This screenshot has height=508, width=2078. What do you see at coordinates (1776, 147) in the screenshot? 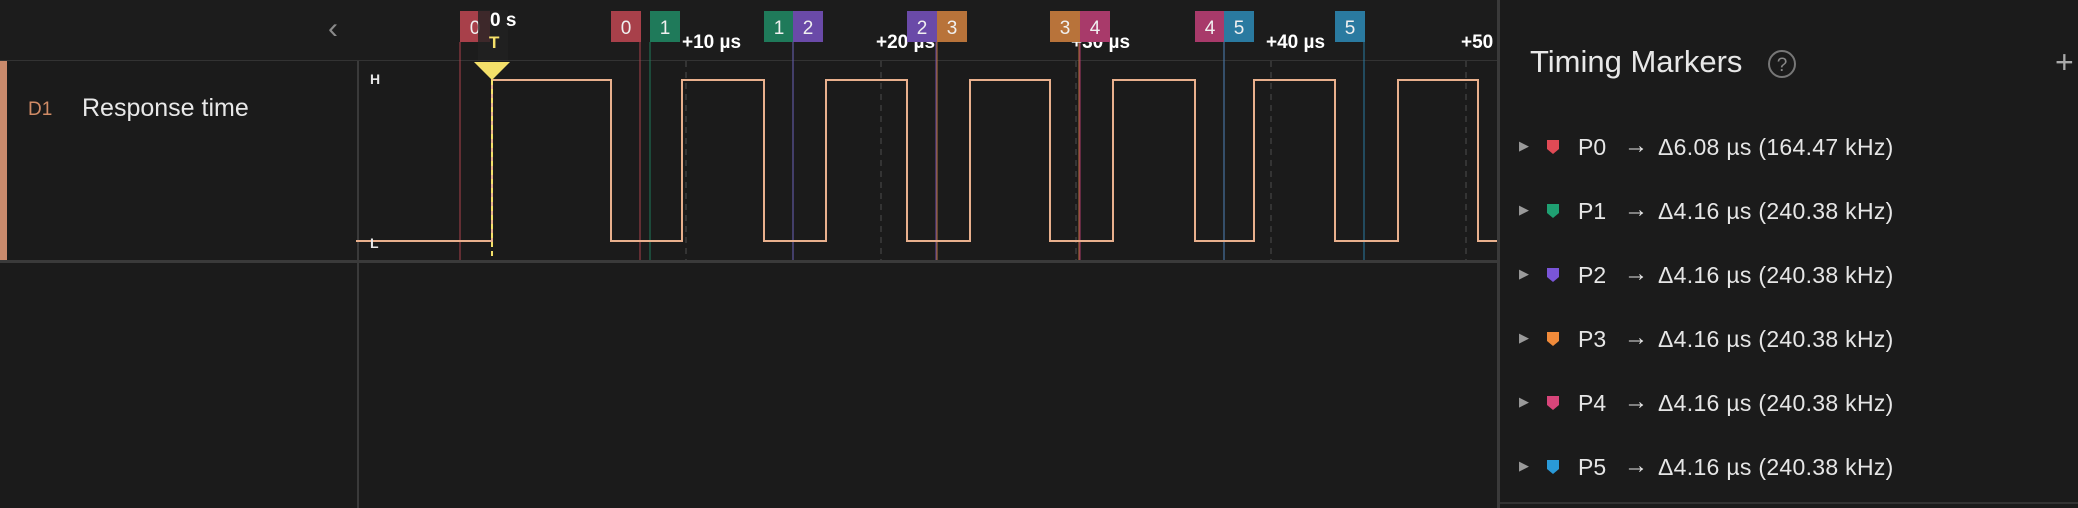
I see `marker-measurement: Δ6.08 µs (164.47 kHz)` at bounding box center [1776, 147].